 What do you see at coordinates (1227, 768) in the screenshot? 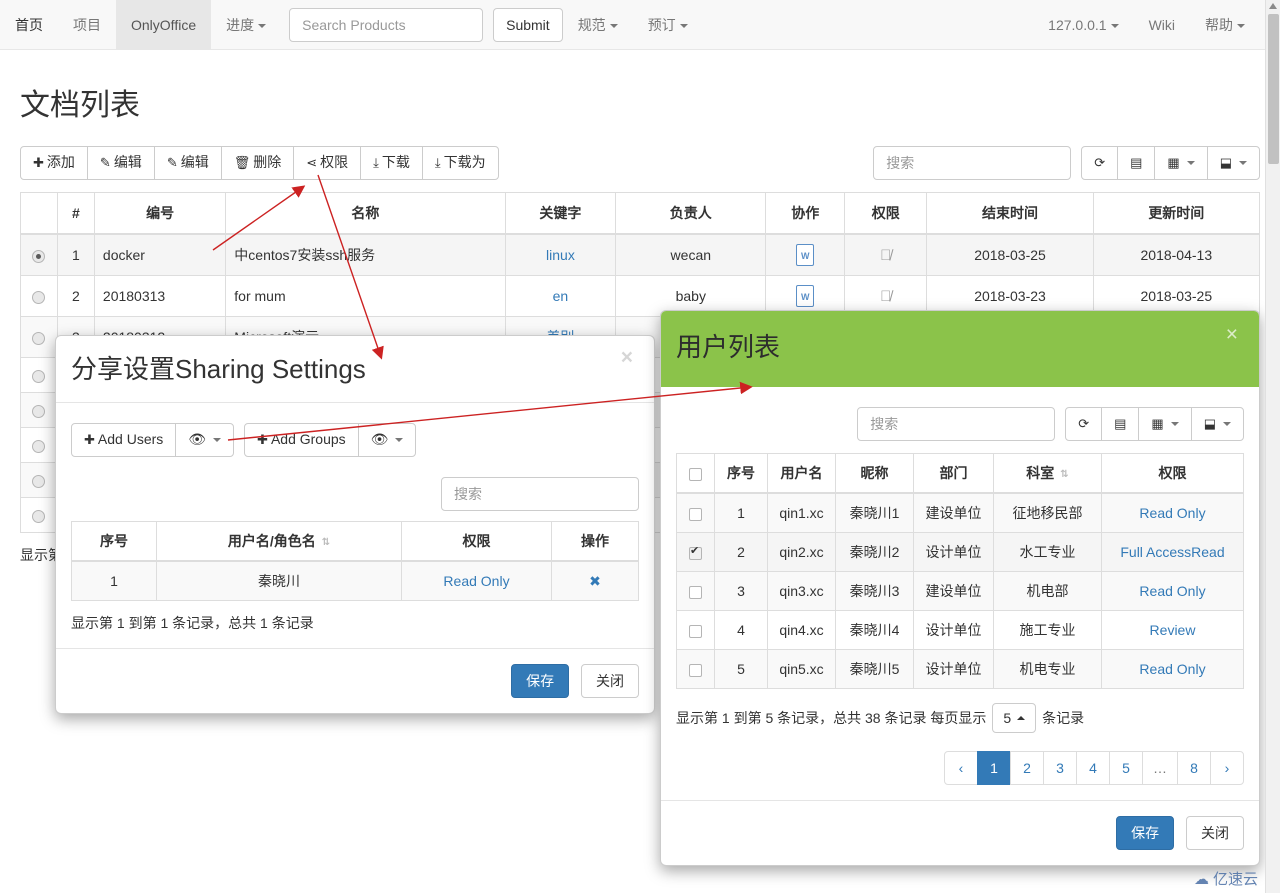
I see `pagination-item: ›` at bounding box center [1227, 768].